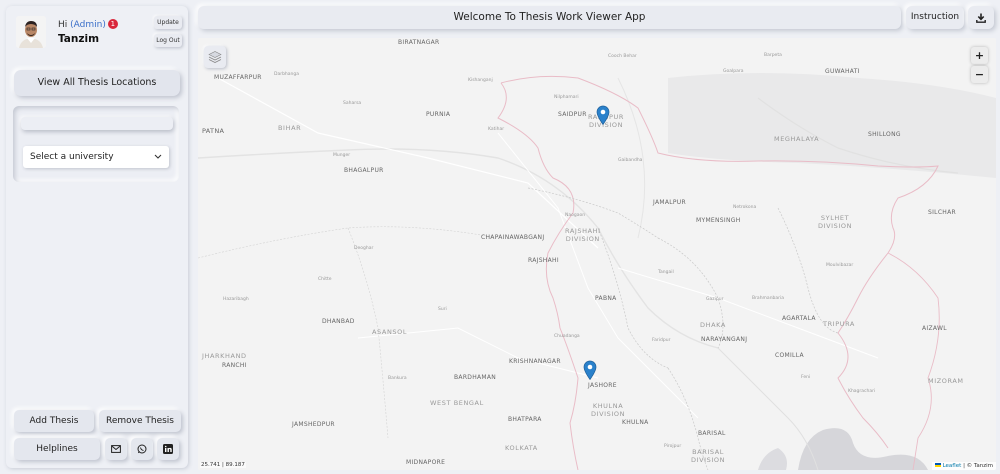 The height and width of the screenshot is (474, 1000). I want to click on map-label: PATNA, so click(213, 131).